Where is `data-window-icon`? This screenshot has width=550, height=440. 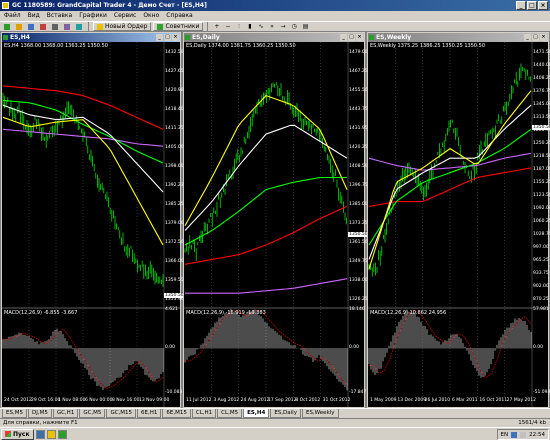 data-window-icon is located at coordinates (43, 26).